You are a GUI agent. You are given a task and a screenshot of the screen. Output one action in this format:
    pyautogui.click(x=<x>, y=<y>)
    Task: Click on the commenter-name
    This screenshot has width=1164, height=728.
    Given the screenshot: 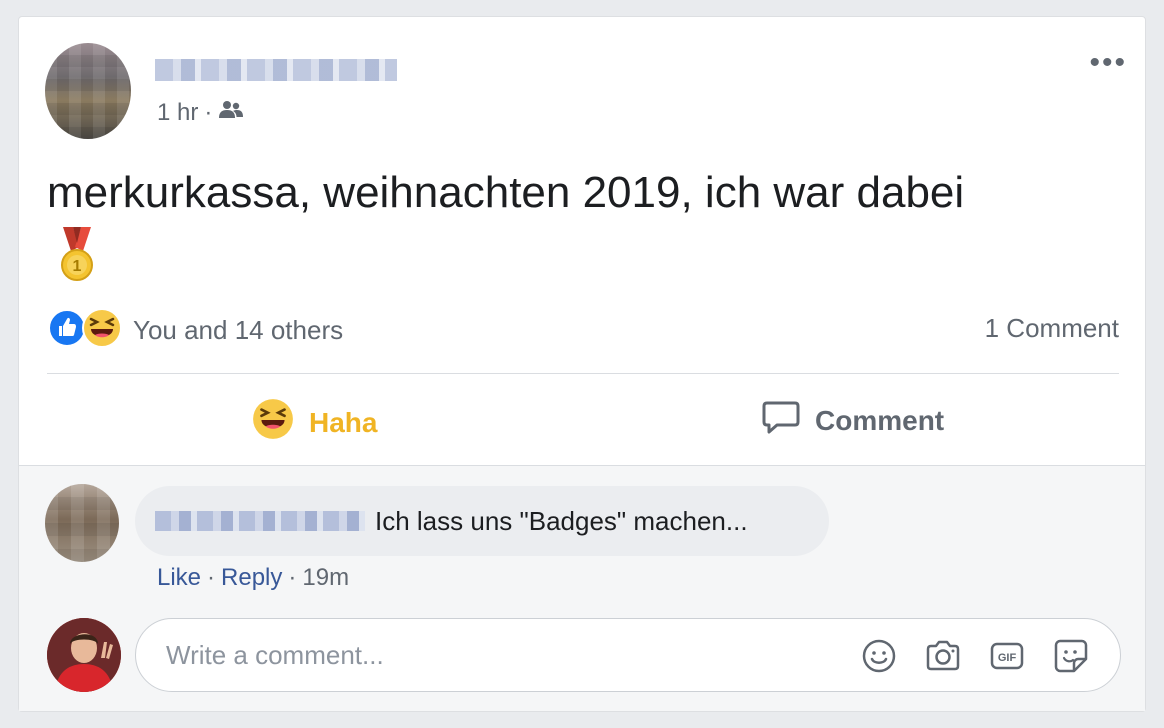 What is the action you would take?
    pyautogui.click(x=260, y=521)
    